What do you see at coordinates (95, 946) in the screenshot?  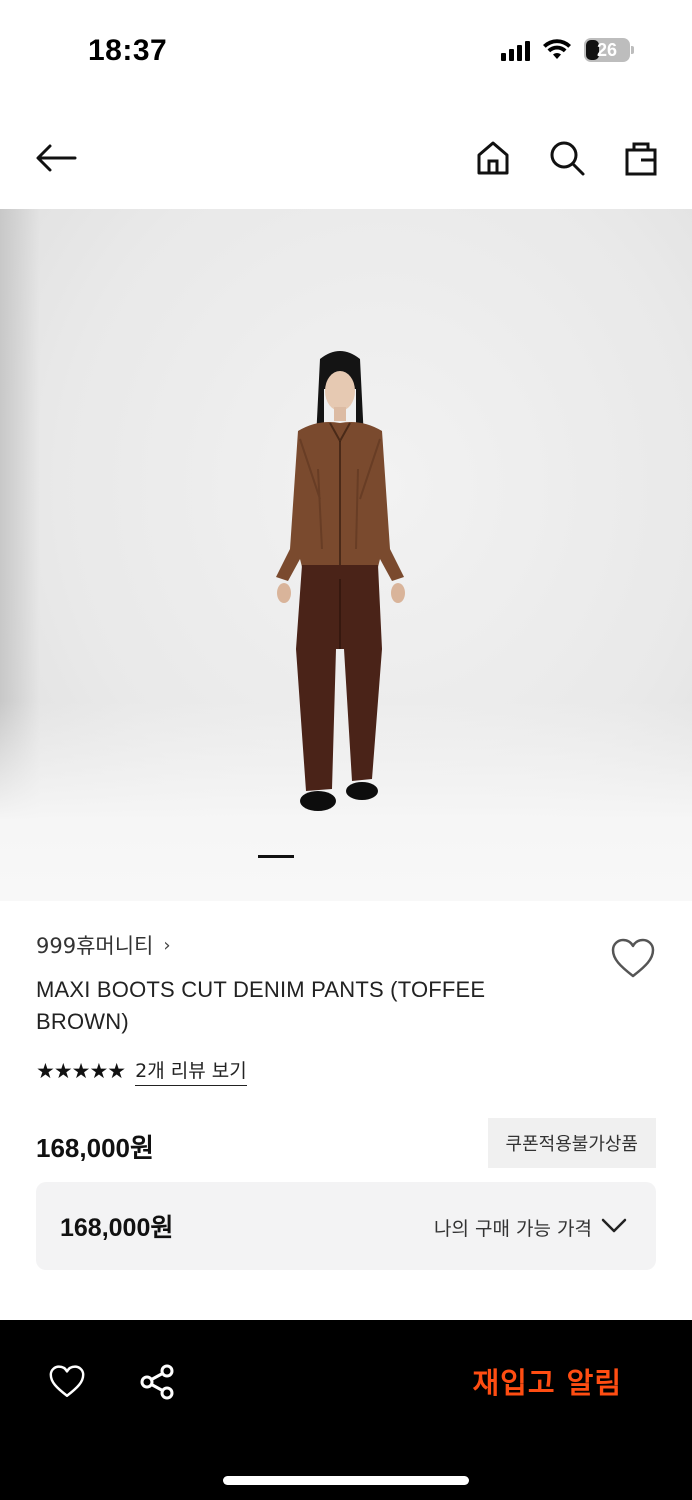 I see `brand-name: 999휴머니티` at bounding box center [95, 946].